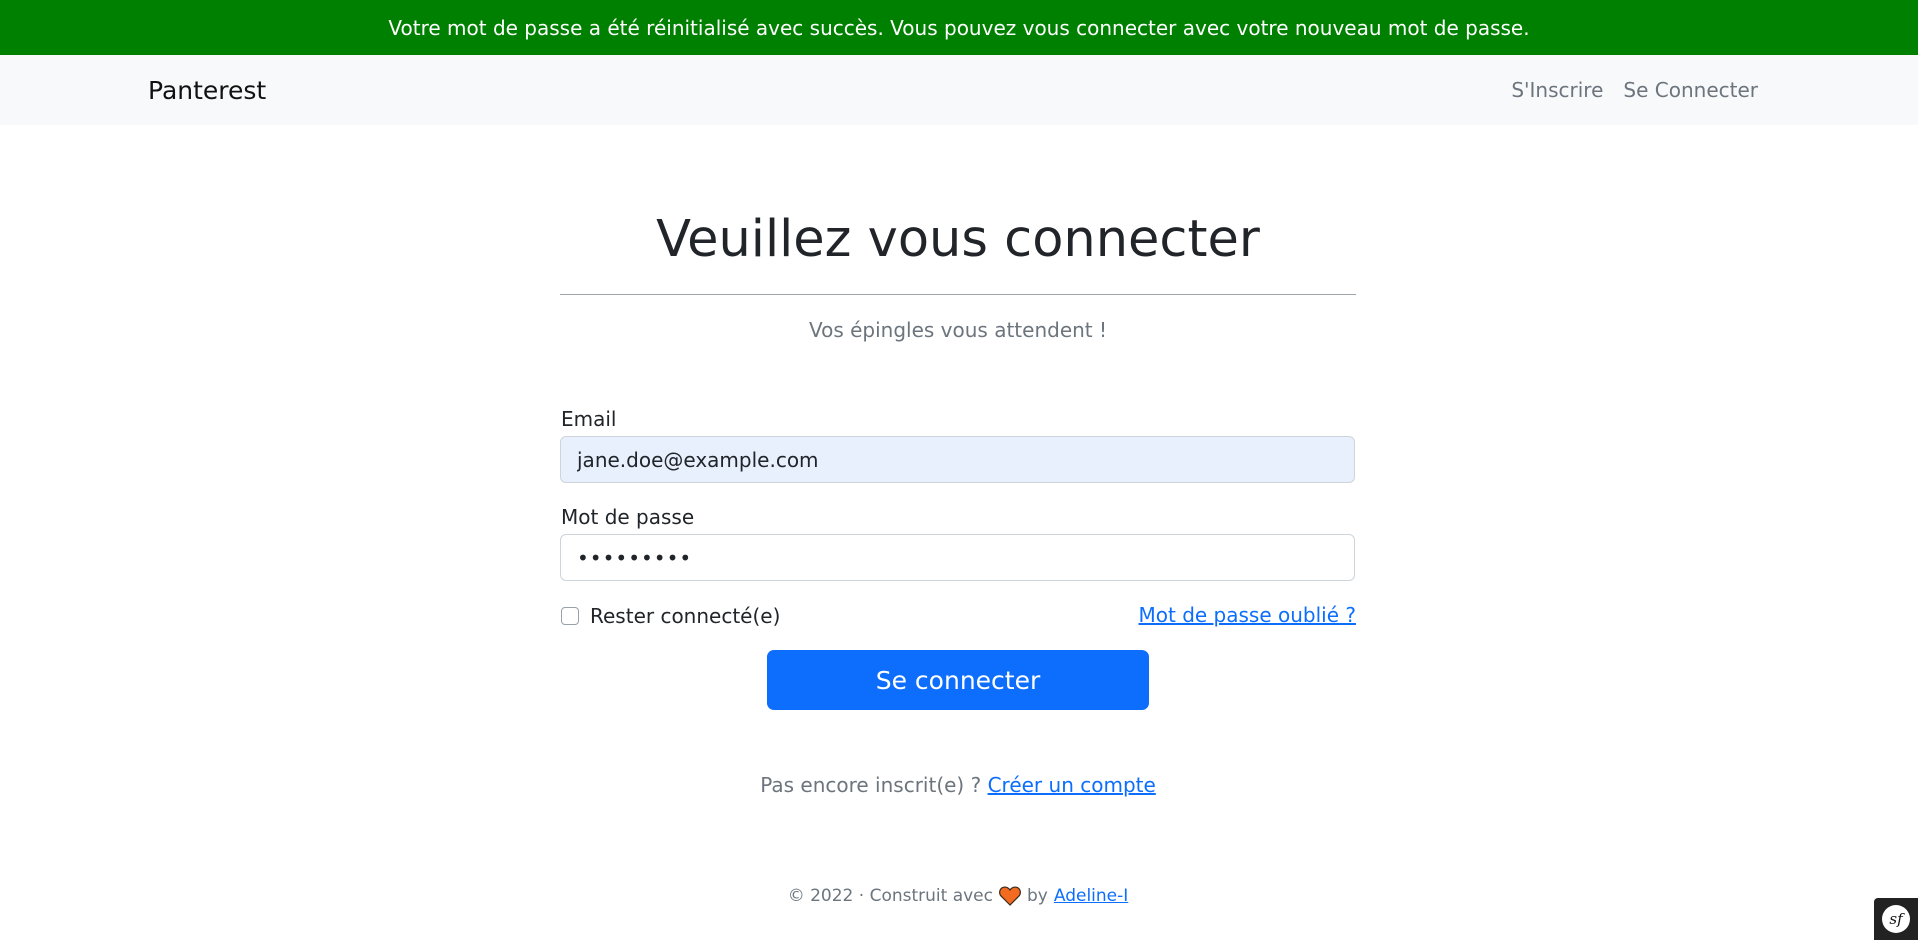 The image size is (1918, 940). Describe the element at coordinates (685, 616) in the screenshot. I see `remember-me-label: Rester connecté(e)` at that location.